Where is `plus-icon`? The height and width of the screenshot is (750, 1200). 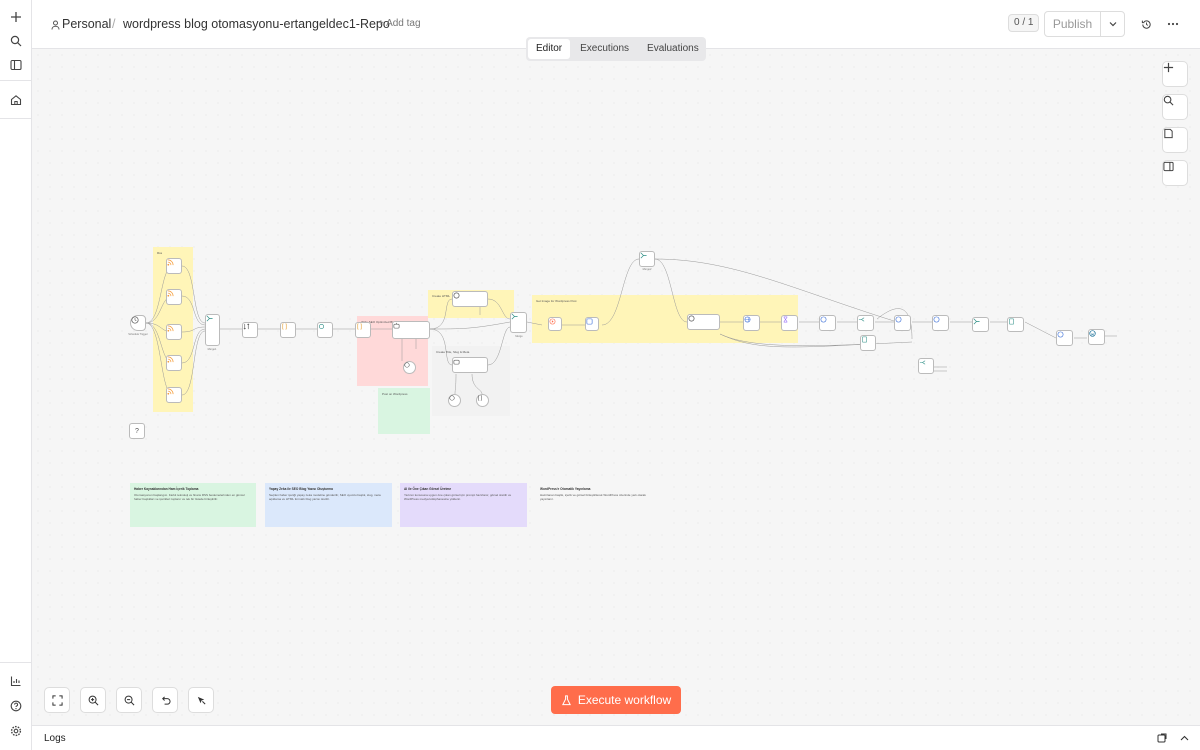
plus-icon is located at coordinates (1168, 67).